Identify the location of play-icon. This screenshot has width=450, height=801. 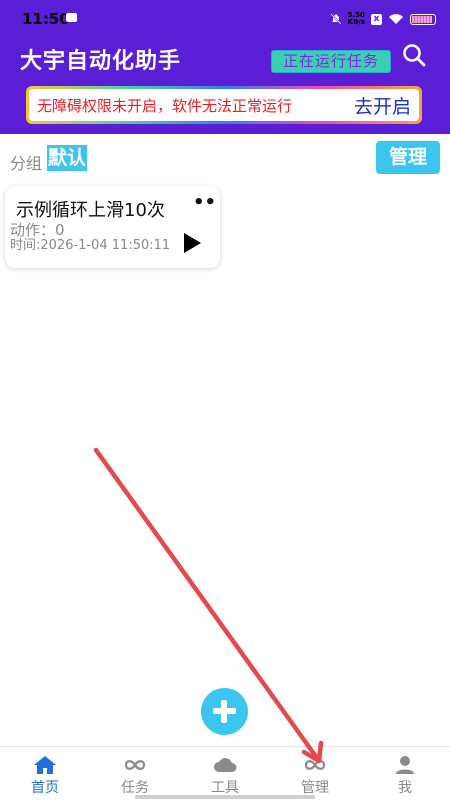
(192, 243).